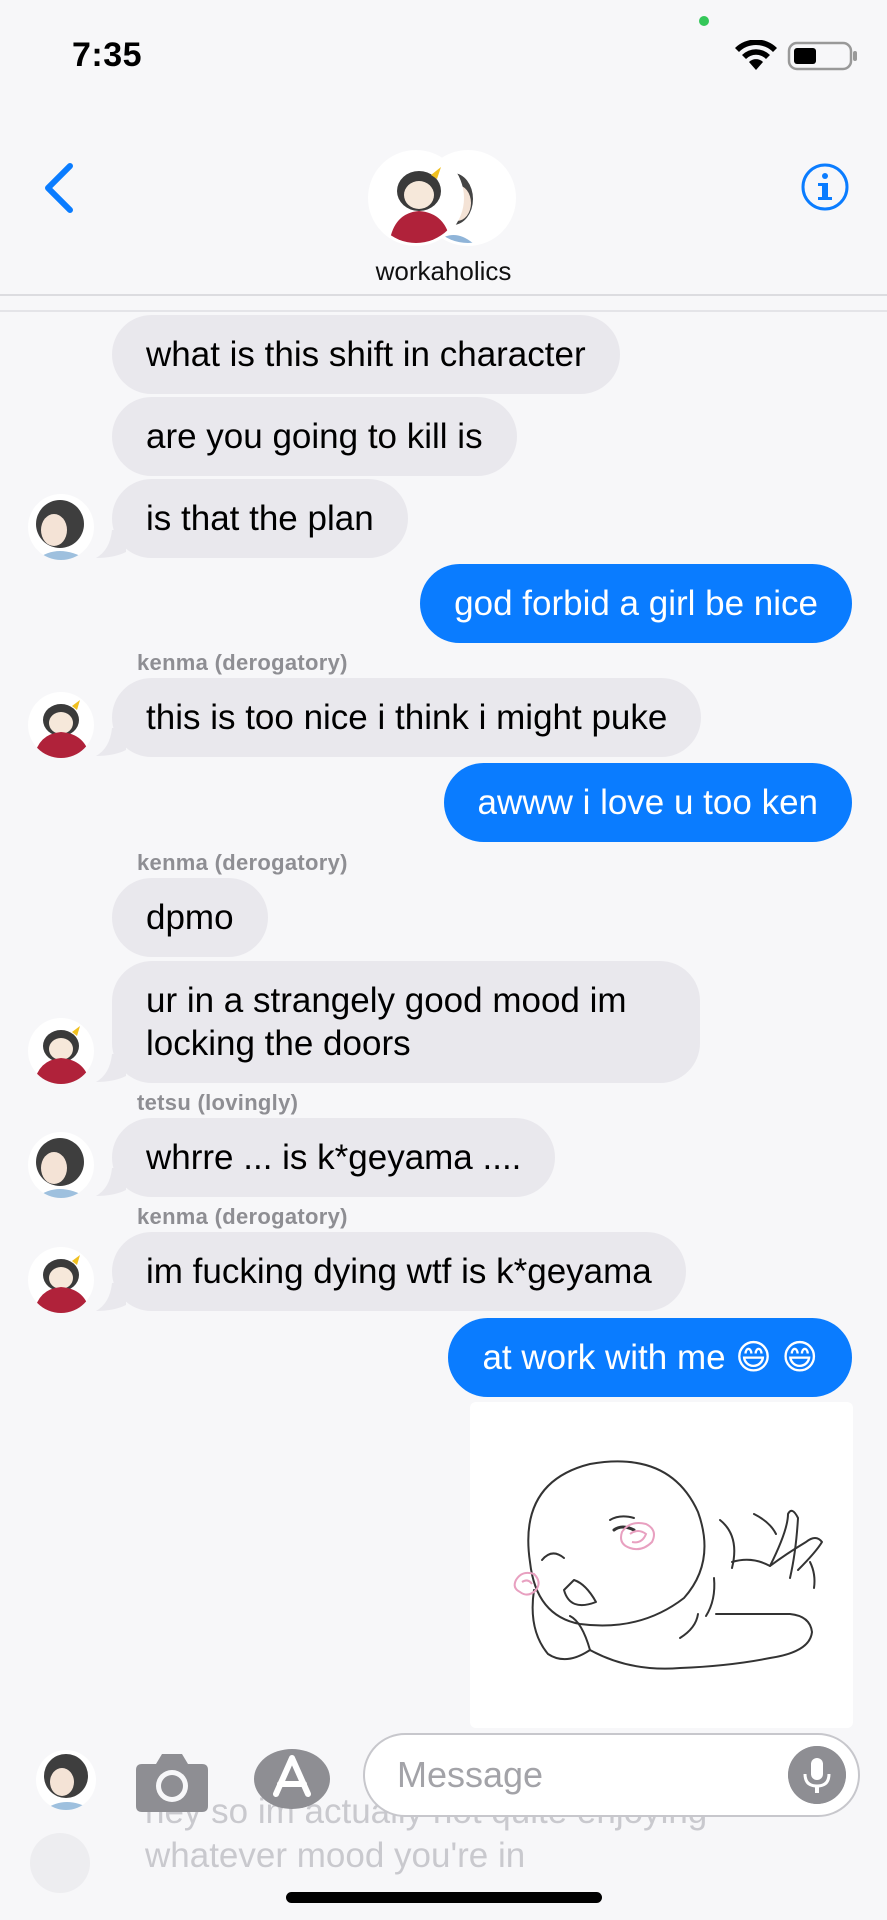 The height and width of the screenshot is (1920, 887). I want to click on sender-label: tetsu (lovingly), so click(218, 1102).